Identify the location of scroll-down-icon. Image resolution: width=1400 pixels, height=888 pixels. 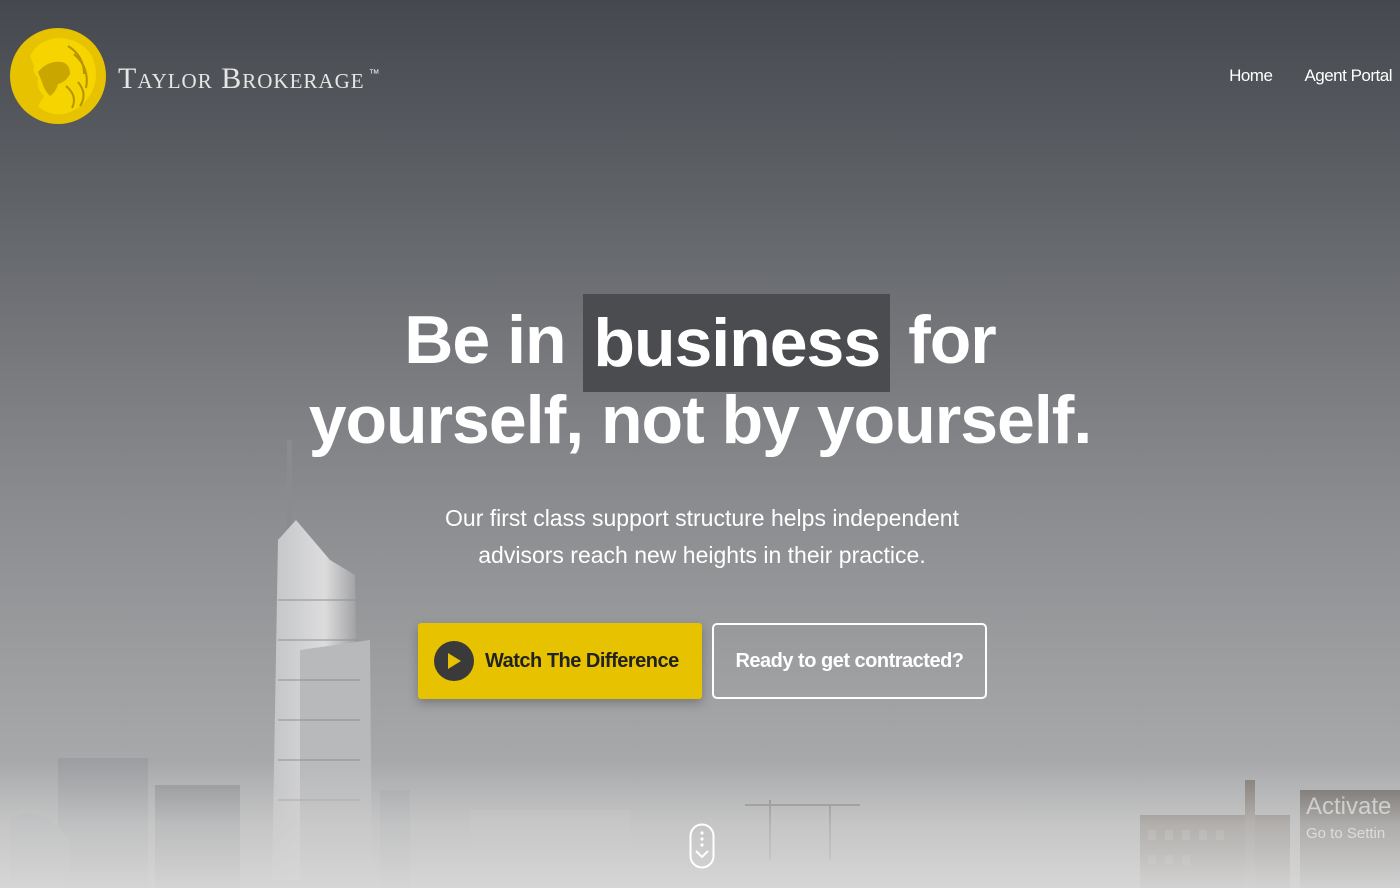
(702, 846).